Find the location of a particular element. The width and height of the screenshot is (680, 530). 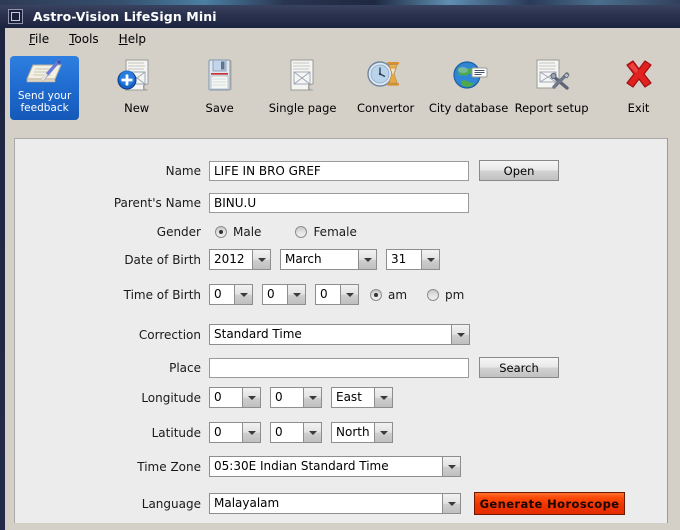

dob-month-select: March is located at coordinates (328, 259).